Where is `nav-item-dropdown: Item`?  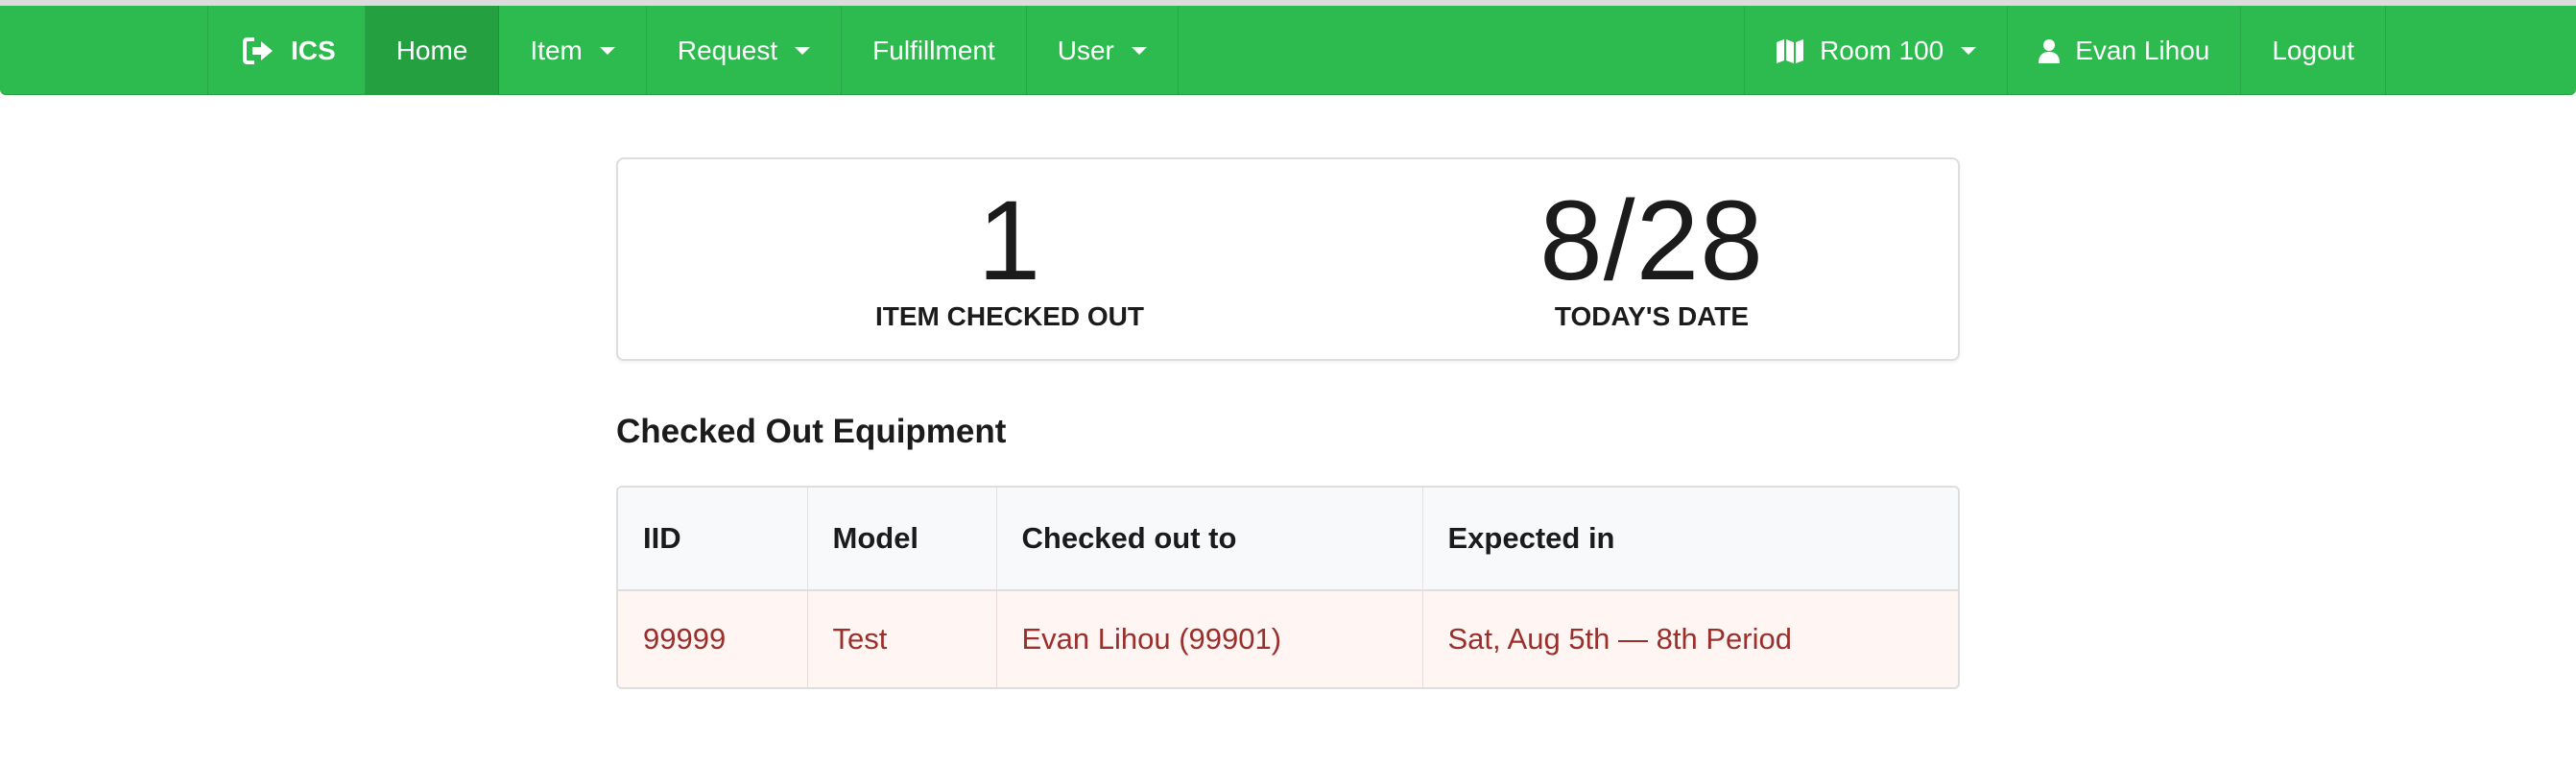
nav-item-dropdown: Item is located at coordinates (573, 51).